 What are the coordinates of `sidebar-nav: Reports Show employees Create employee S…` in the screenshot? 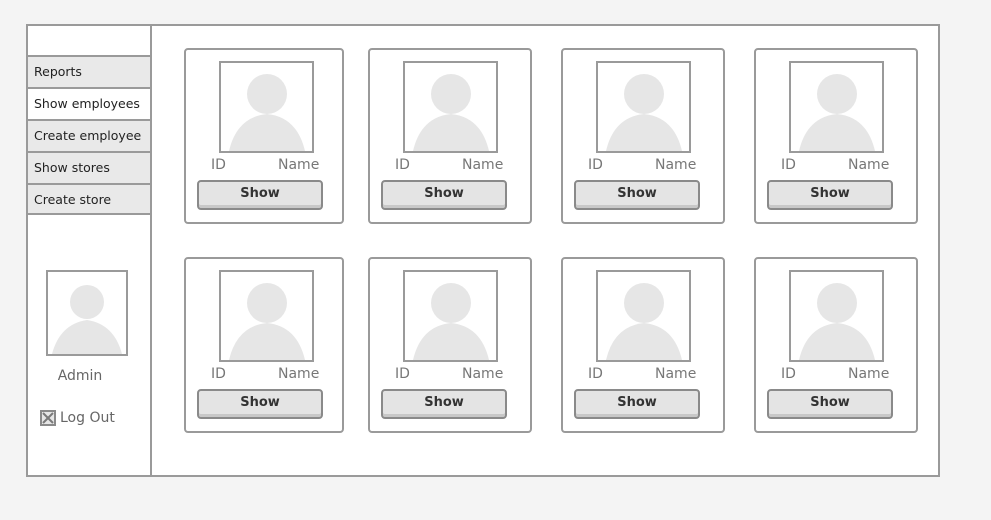 It's located at (89, 135).